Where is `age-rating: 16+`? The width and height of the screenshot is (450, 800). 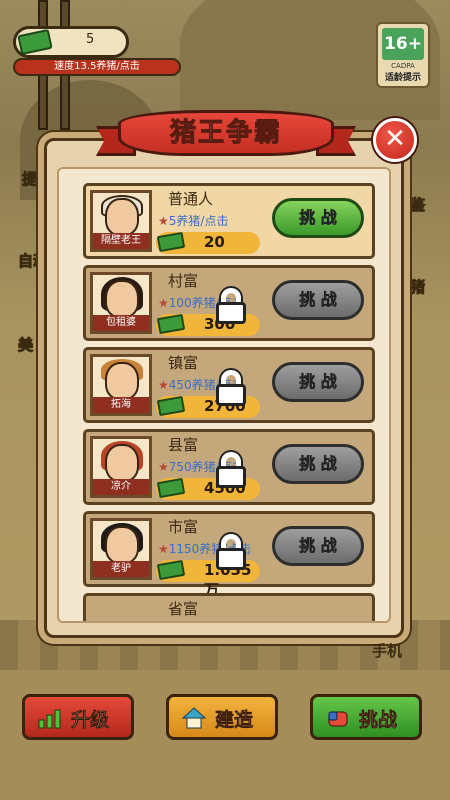
age-rating: 16+ is located at coordinates (403, 44).